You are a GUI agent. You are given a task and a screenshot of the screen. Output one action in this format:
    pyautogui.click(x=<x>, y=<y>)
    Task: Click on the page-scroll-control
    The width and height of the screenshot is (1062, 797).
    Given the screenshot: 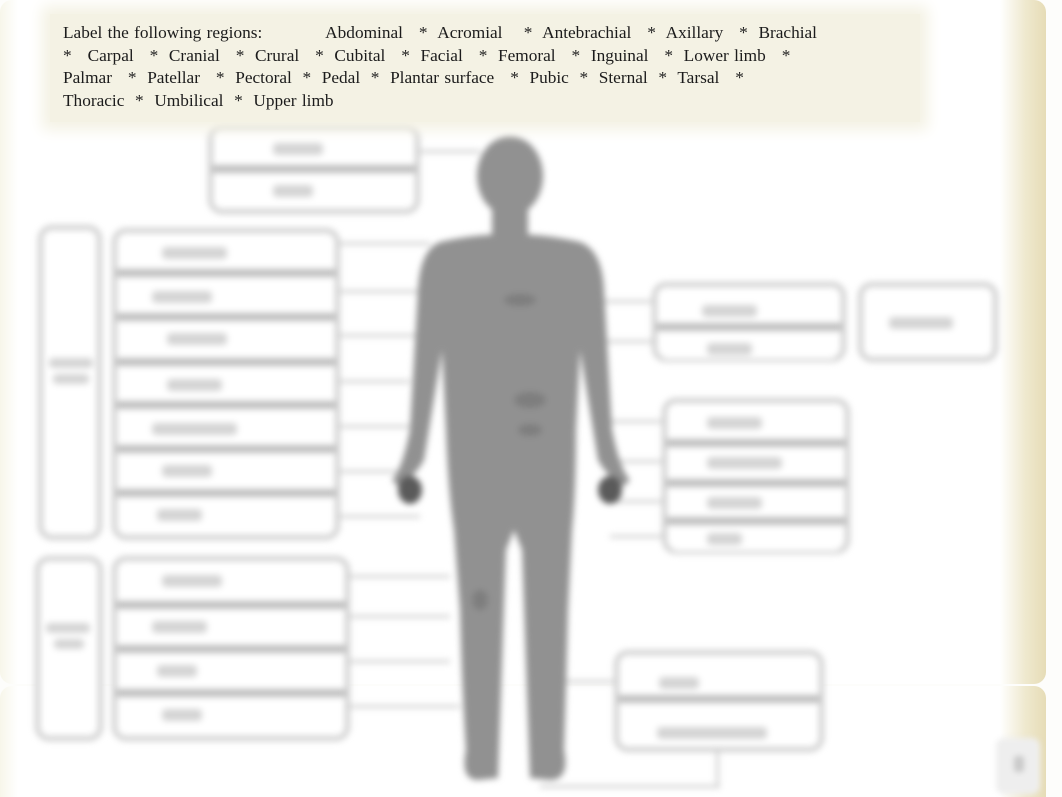 What is the action you would take?
    pyautogui.click(x=1018, y=766)
    